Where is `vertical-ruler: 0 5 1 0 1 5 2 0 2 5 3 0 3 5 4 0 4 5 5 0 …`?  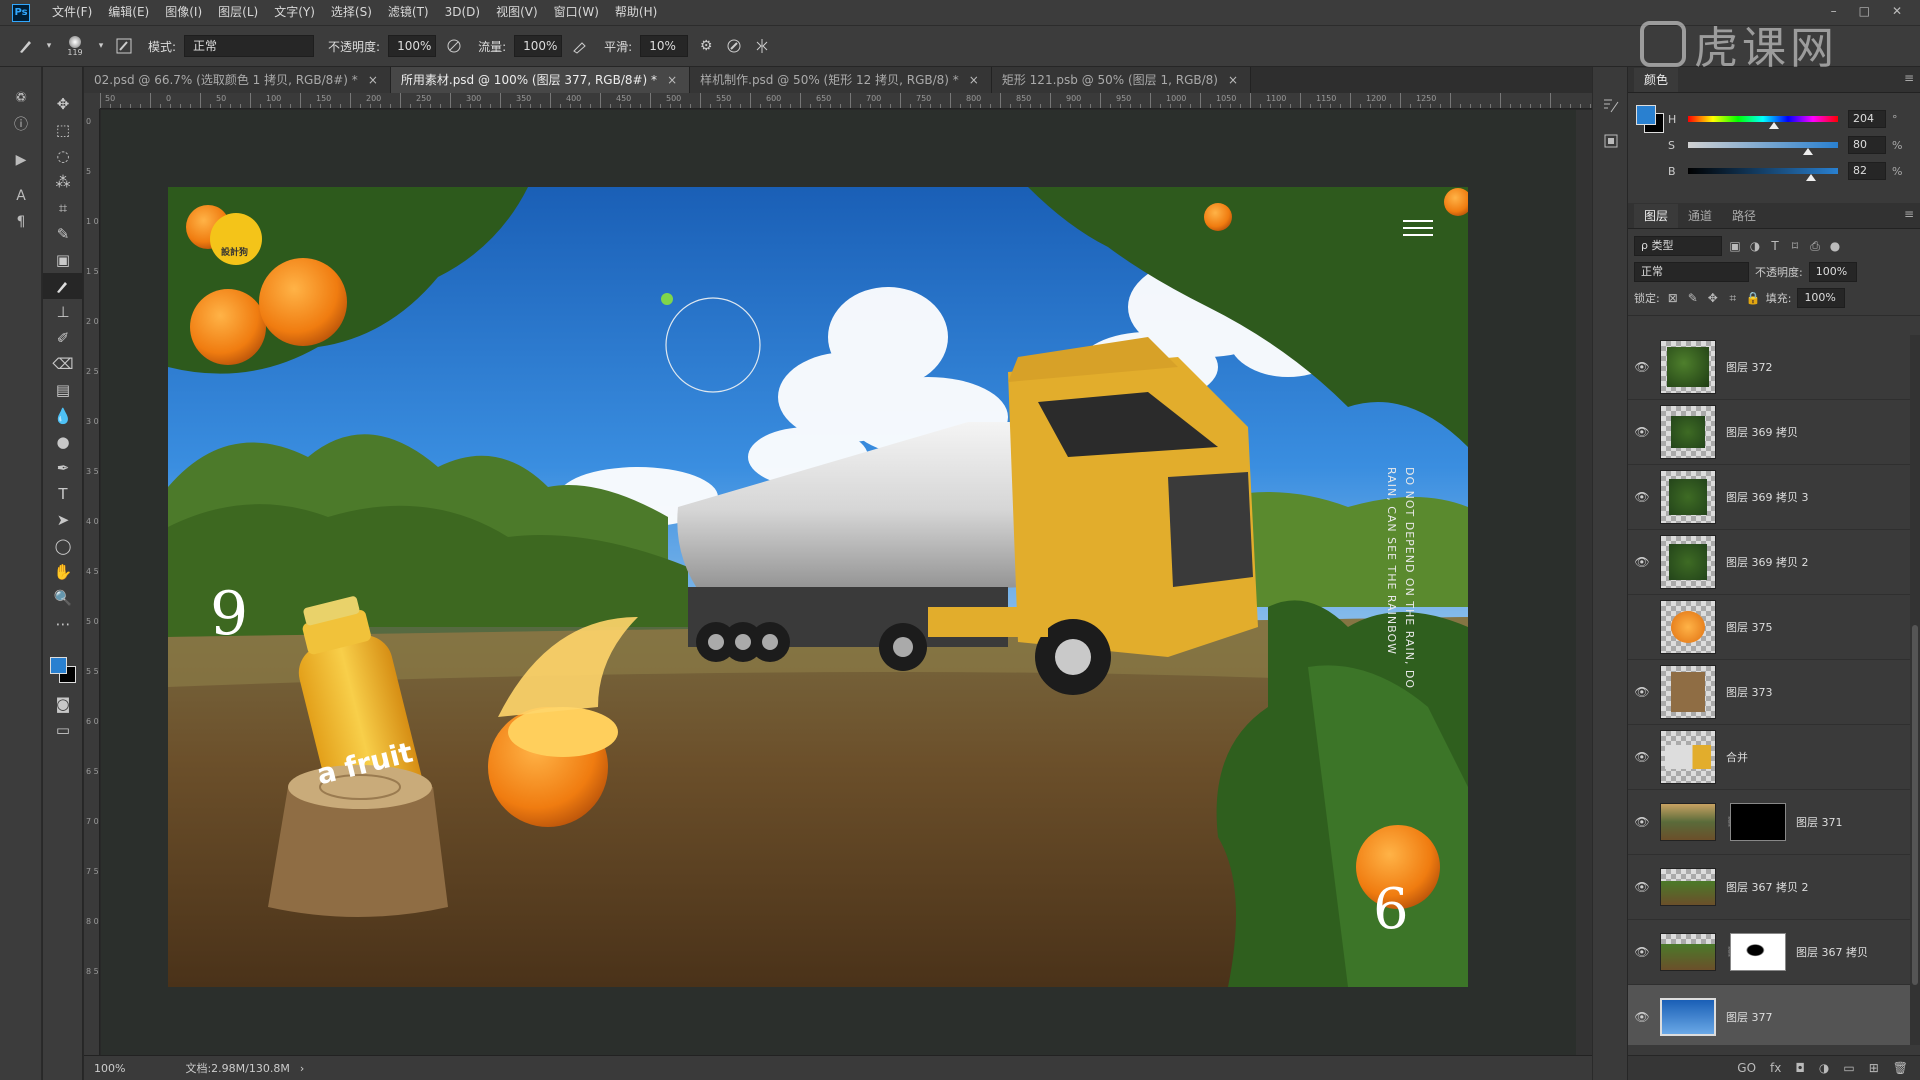
vertical-ruler: 0 5 1 0 1 5 2 0 2 5 3 0 3 5 4 0 4 5 5 0 … is located at coordinates (92, 582).